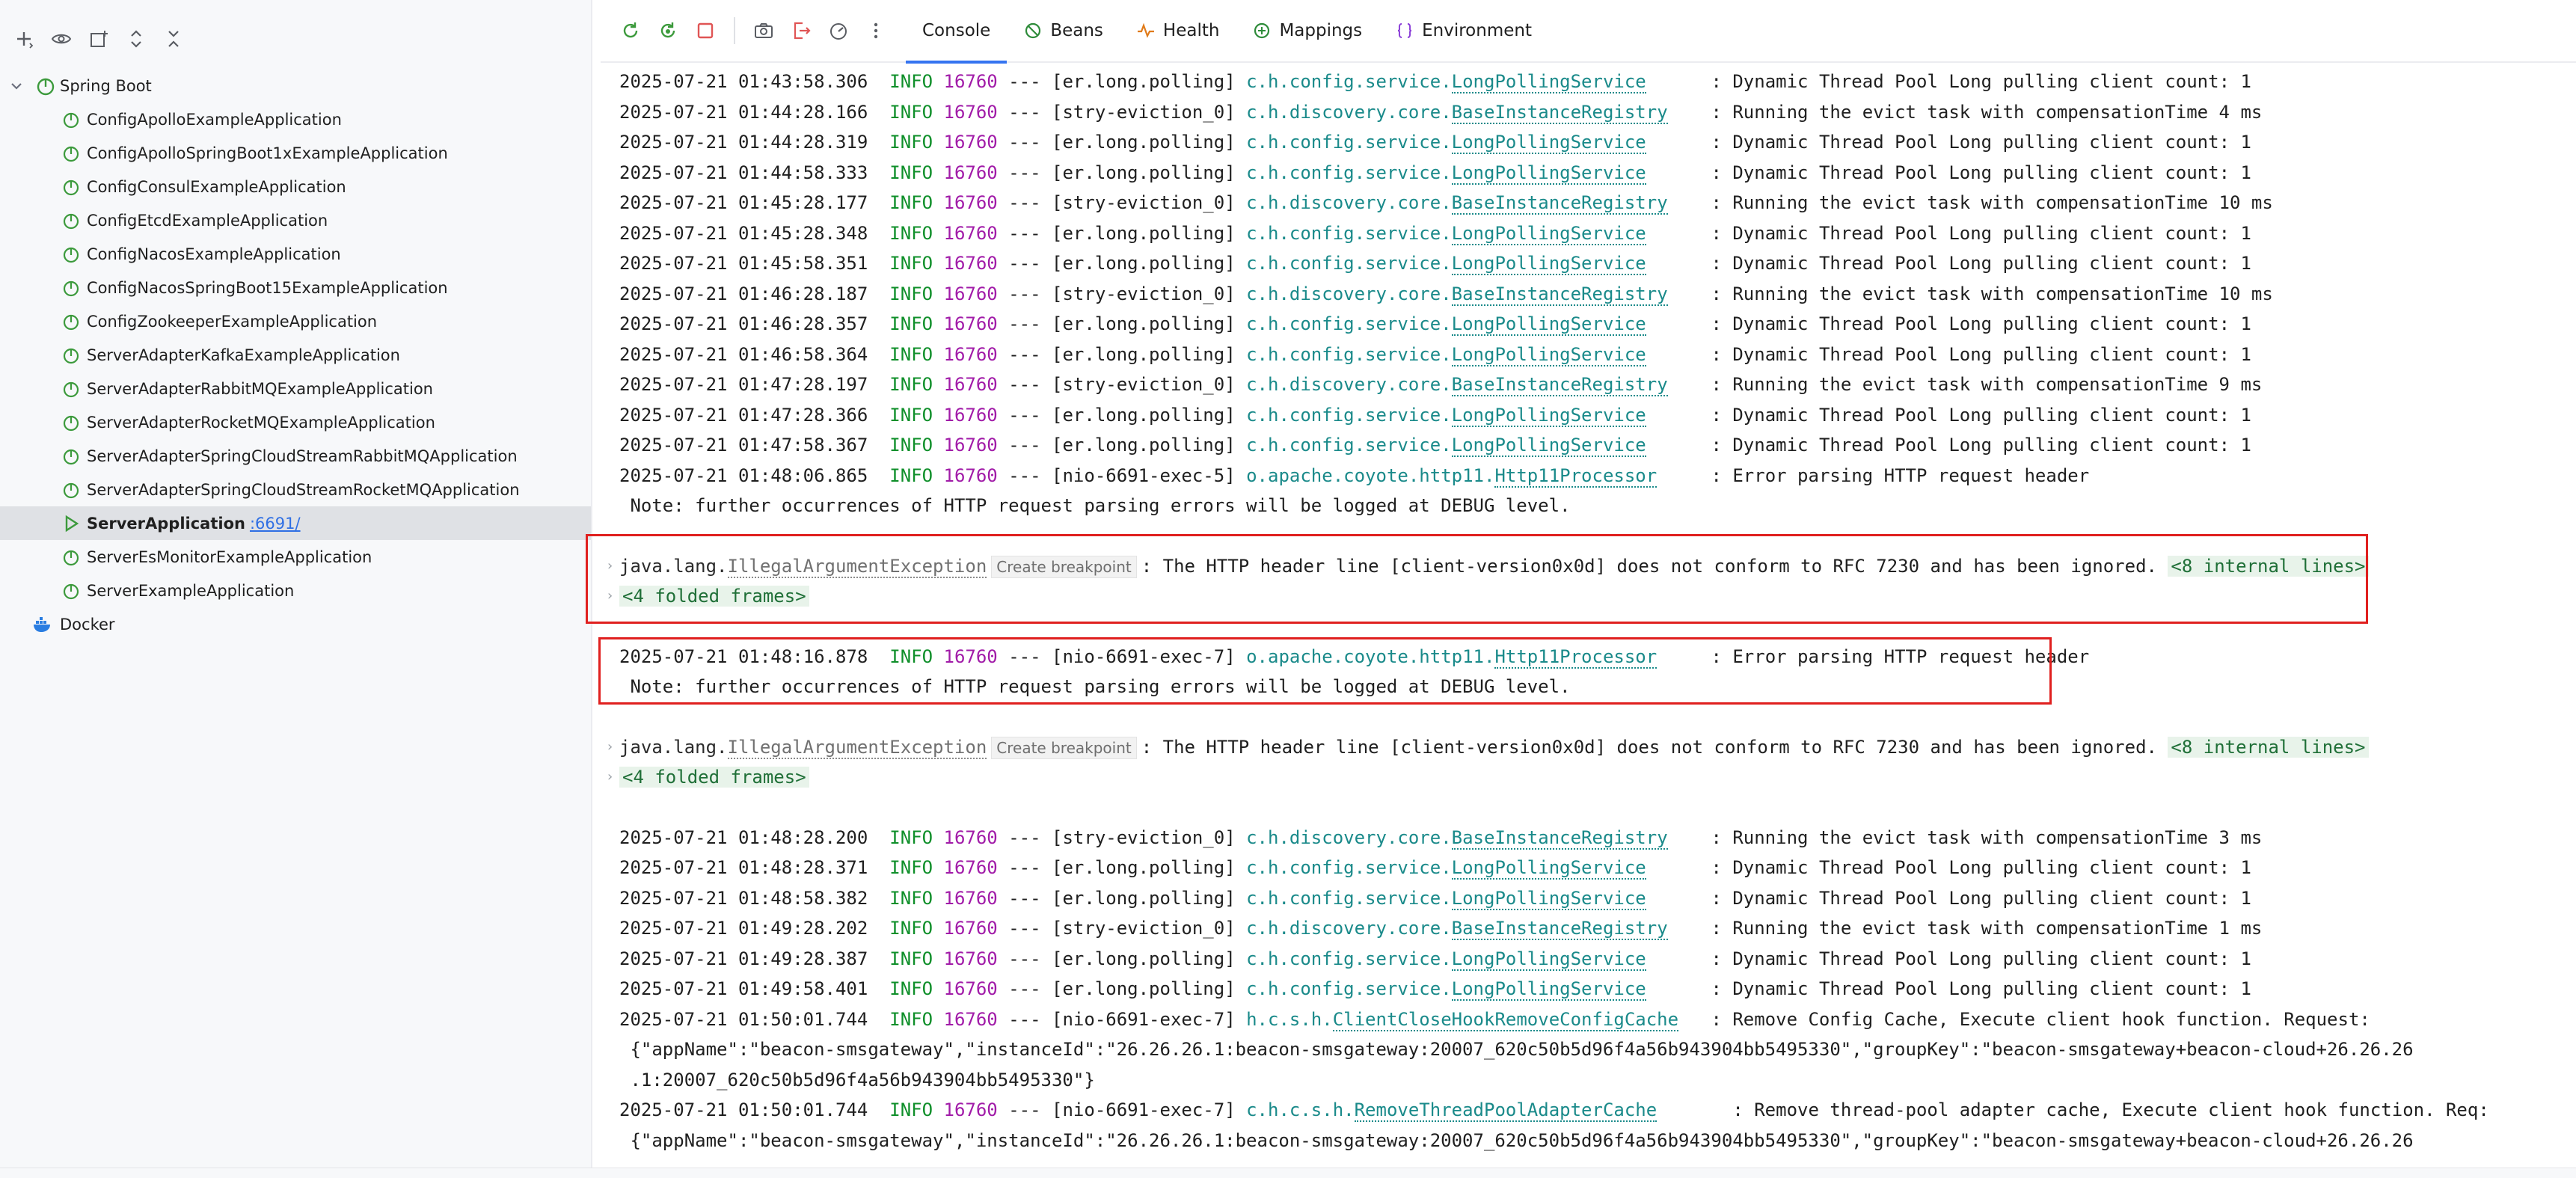 Image resolution: width=2576 pixels, height=1178 pixels. Describe the element at coordinates (667, 30) in the screenshot. I see `rerun-debug-icon` at that location.